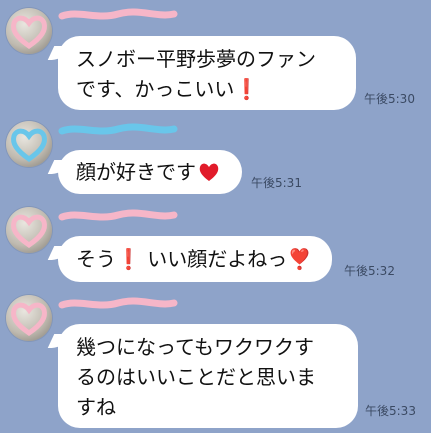  I want to click on blue-heart-icon, so click(29, 145).